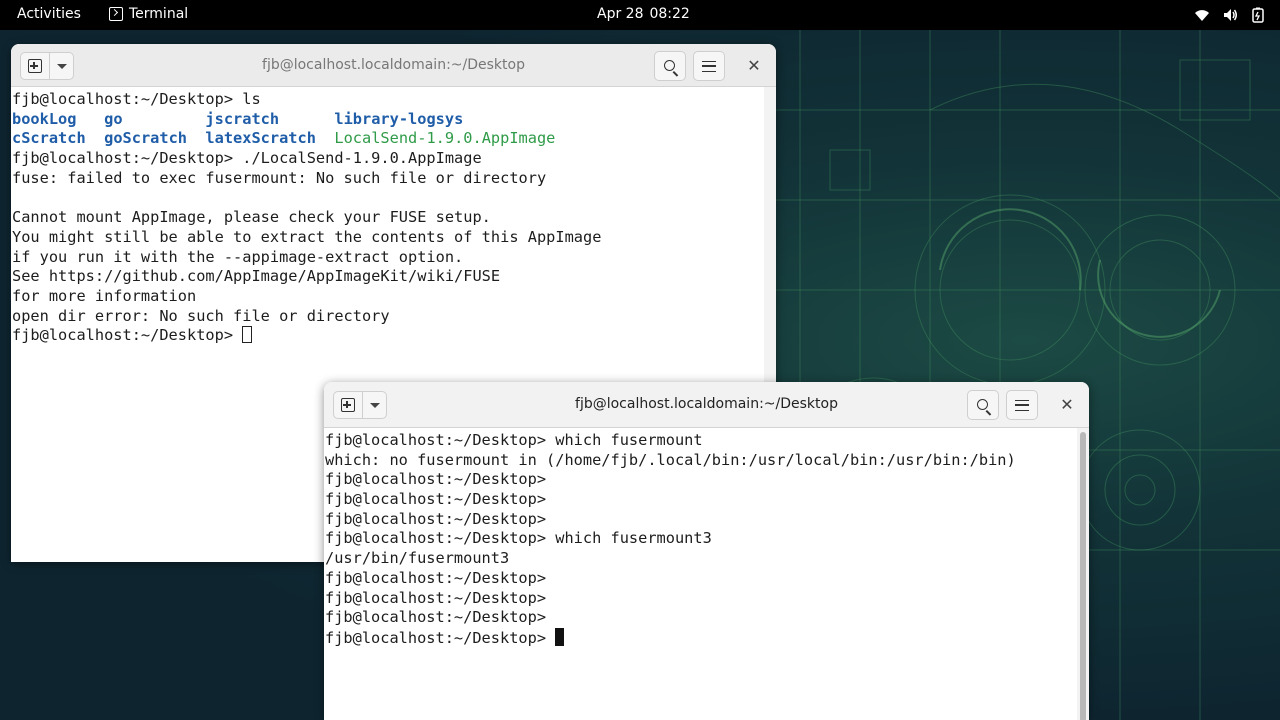  I want to click on clock-time: 08:22, so click(669, 14).